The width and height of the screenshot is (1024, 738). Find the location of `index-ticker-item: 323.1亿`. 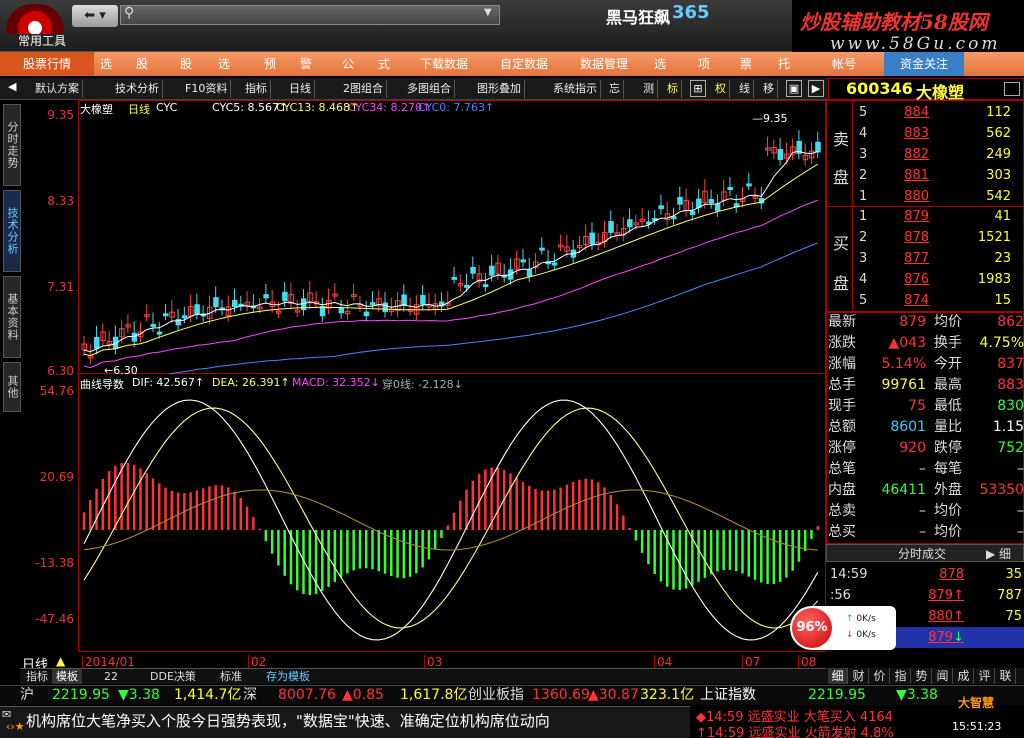

index-ticker-item: 323.1亿 is located at coordinates (667, 695).